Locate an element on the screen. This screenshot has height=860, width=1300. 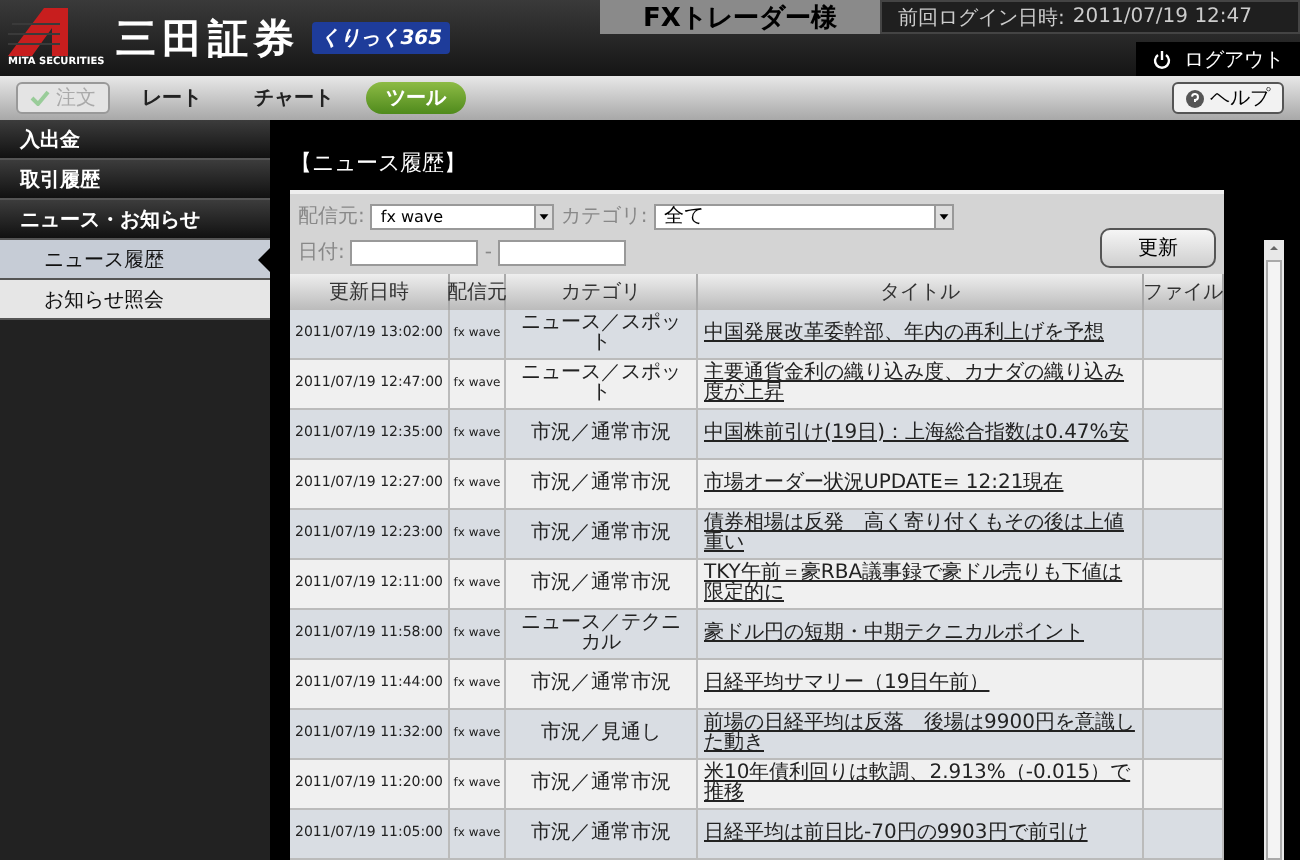
login-label: 前回ログイン日時: is located at coordinates (981, 18).